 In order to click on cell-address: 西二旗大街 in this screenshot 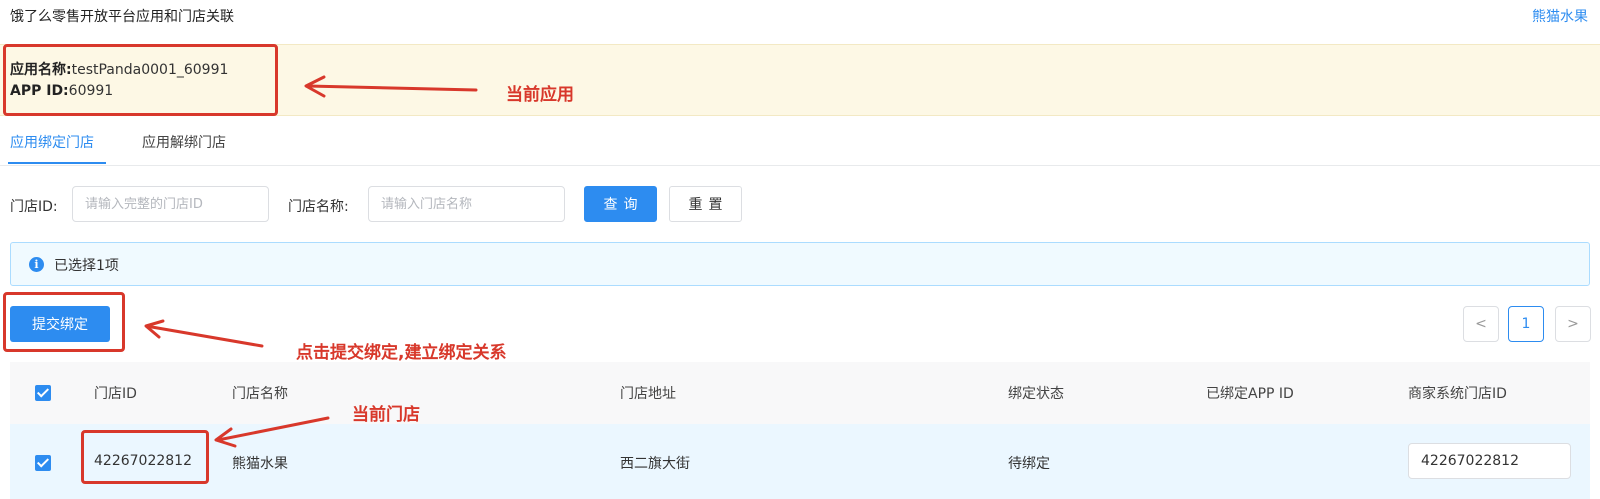, I will do `click(655, 464)`.